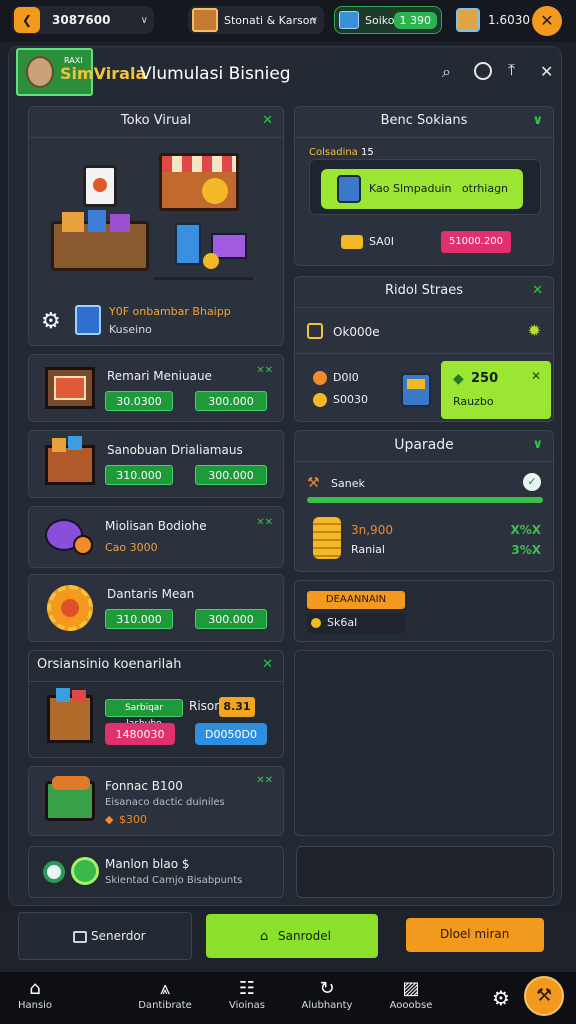  I want to click on bensol-row-label: SA0I, so click(381, 241).